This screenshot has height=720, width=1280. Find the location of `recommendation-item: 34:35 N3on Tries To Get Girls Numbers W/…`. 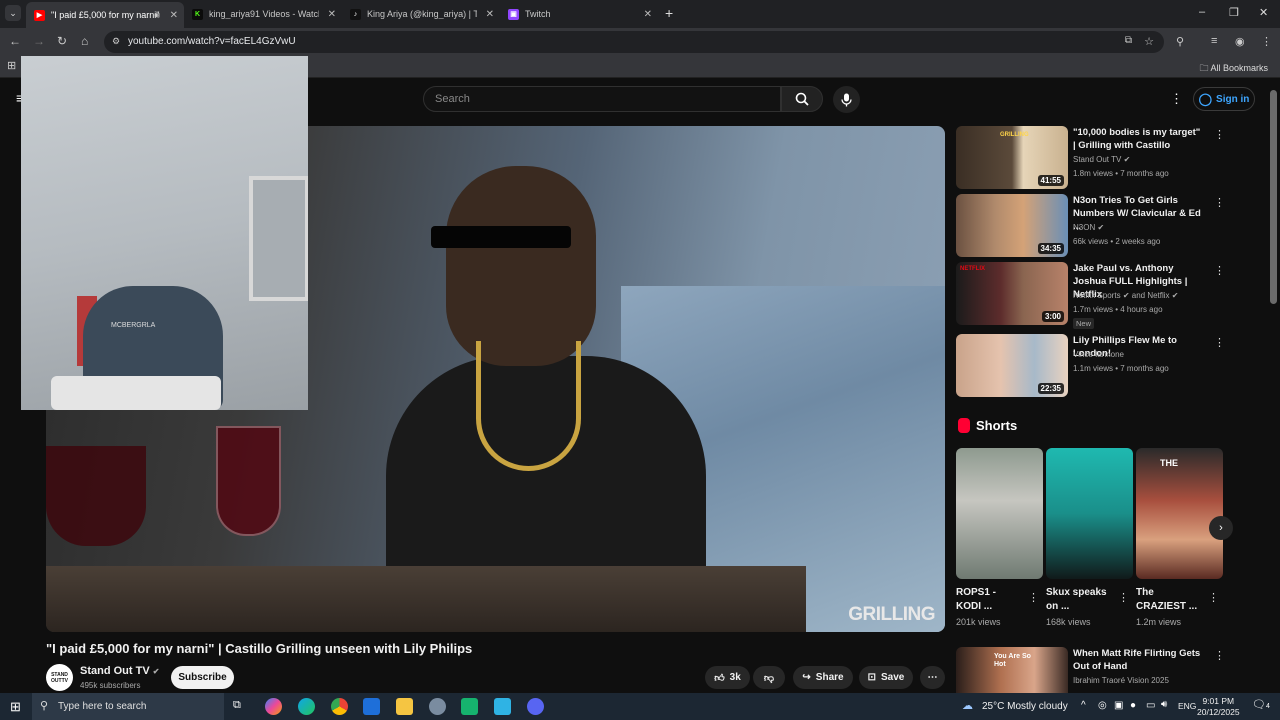

recommendation-item: 34:35 N3on Tries To Get Girls Numbers W/… is located at coordinates (1091, 226).